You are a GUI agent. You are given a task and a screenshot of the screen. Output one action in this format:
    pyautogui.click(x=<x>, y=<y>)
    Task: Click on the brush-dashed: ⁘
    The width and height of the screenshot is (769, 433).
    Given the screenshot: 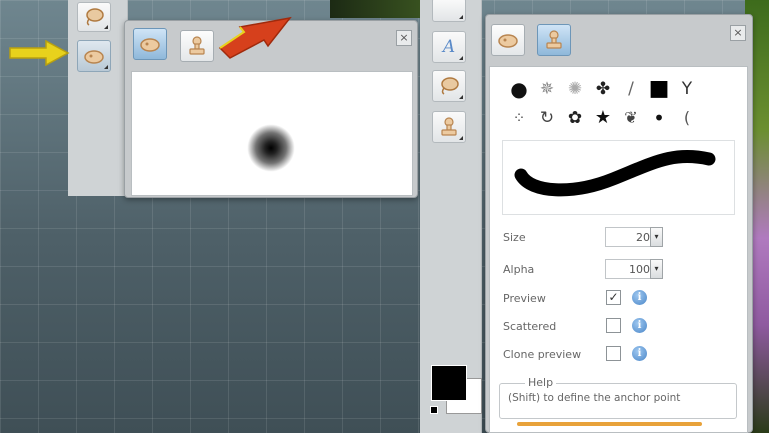 What is the action you would take?
    pyautogui.click(x=519, y=117)
    